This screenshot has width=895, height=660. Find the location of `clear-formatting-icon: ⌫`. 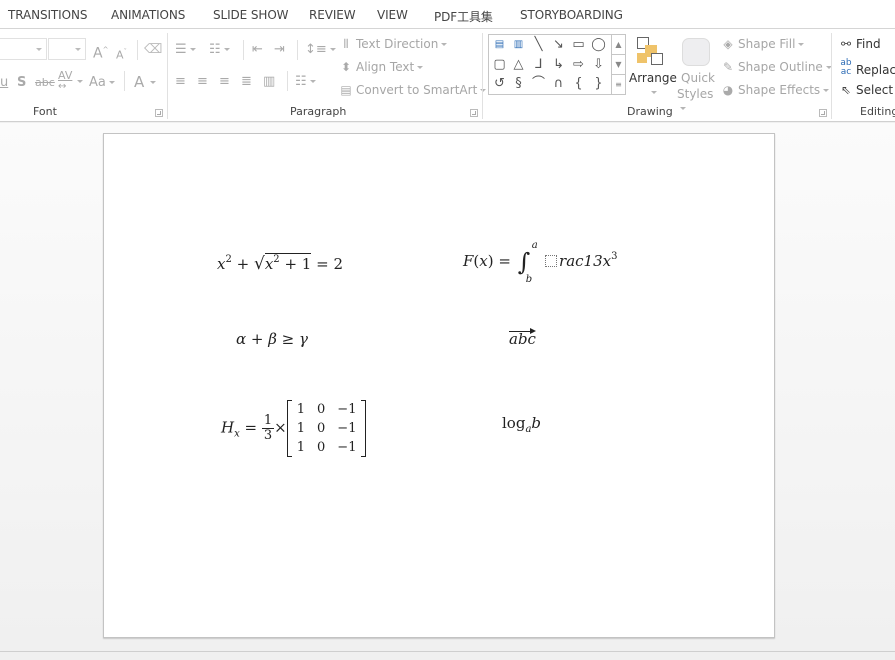

clear-formatting-icon: ⌫ is located at coordinates (153, 50).